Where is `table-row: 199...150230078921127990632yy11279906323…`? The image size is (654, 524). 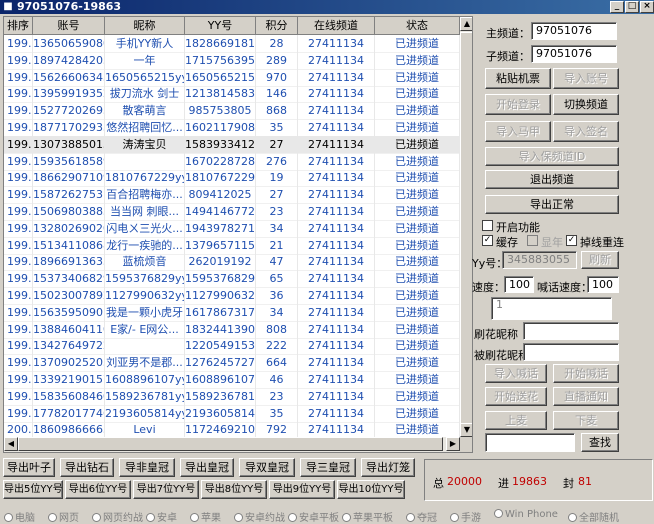 table-row: 199...150230078921127990632yy11279906323… is located at coordinates (232, 296).